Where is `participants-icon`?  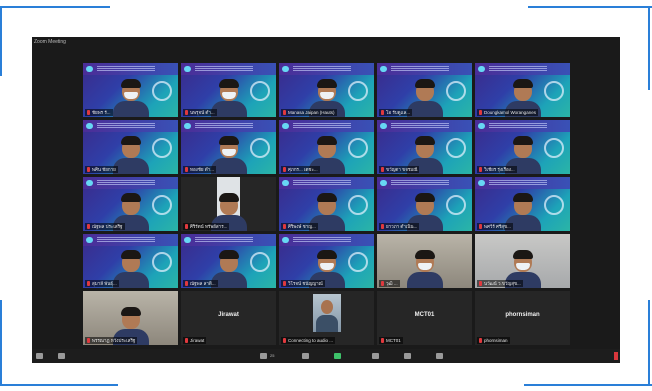 participants-icon is located at coordinates (263, 356).